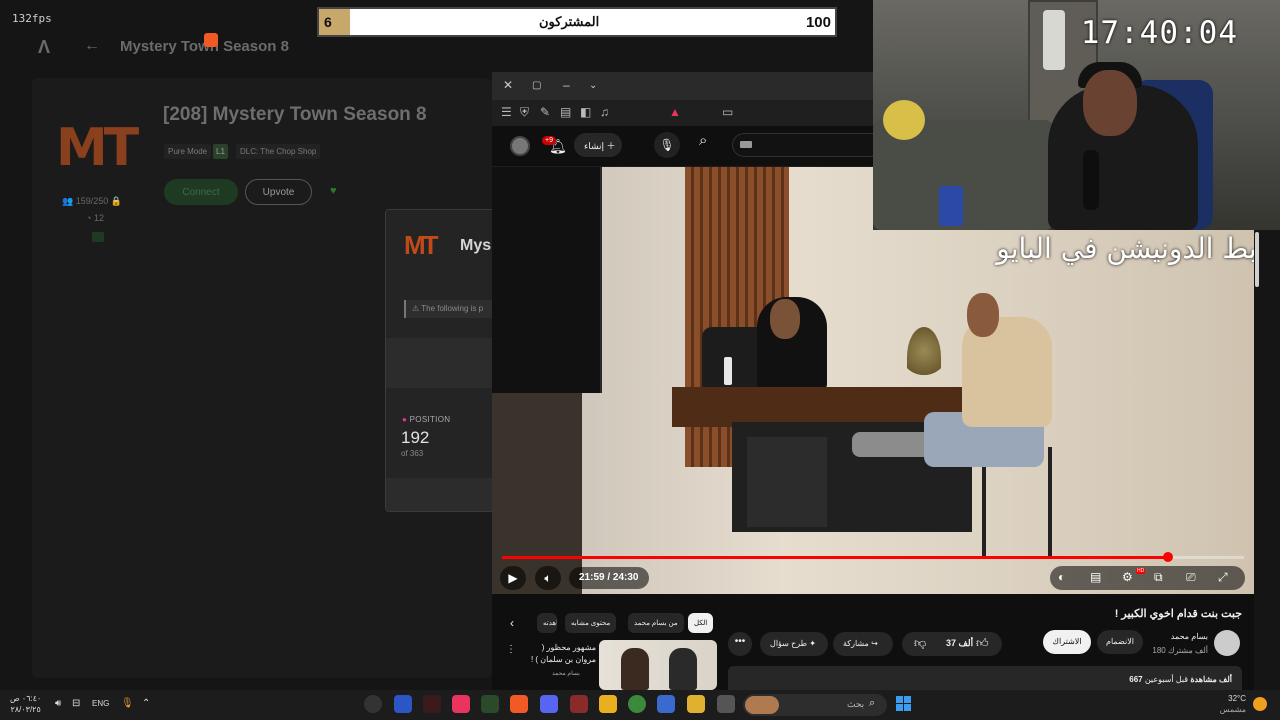  I want to click on search-input, so click(802, 145).